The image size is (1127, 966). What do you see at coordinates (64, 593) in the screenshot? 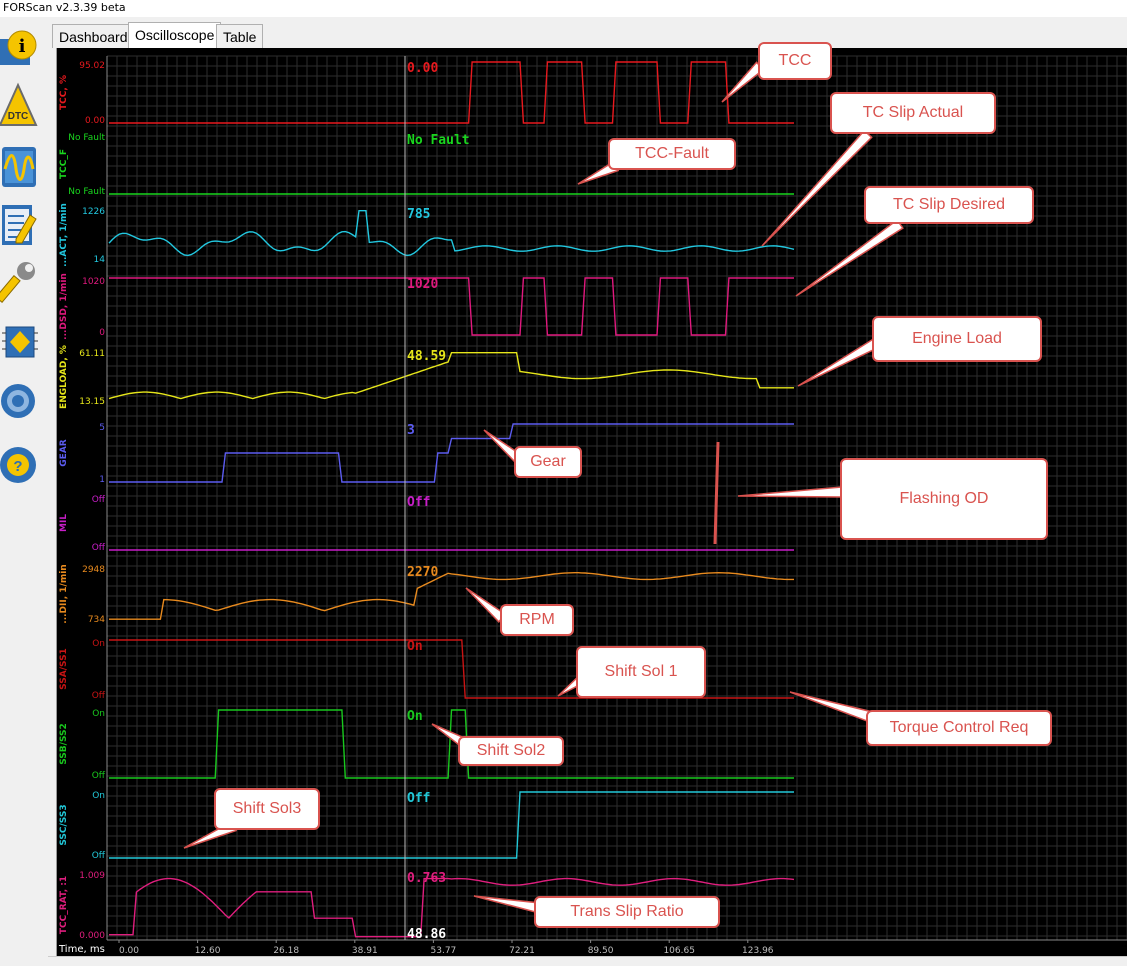
I see `channel-name: ...DII, 1/min` at bounding box center [64, 593].